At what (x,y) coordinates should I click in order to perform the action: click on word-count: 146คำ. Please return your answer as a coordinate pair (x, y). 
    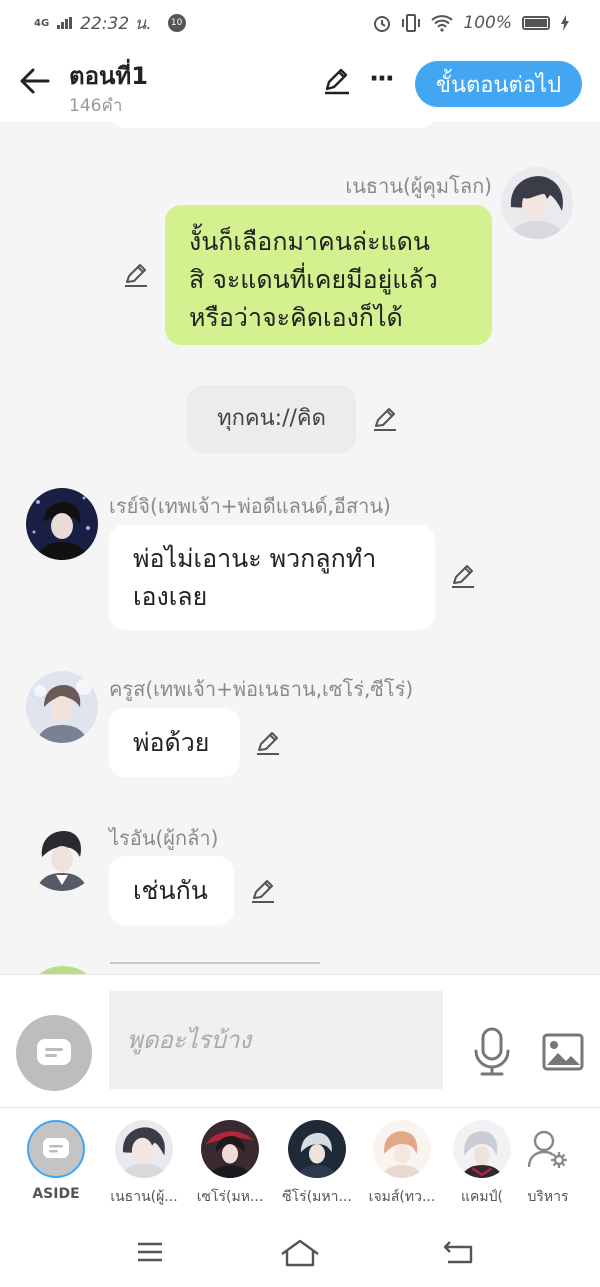
    Looking at the image, I should click on (96, 106).